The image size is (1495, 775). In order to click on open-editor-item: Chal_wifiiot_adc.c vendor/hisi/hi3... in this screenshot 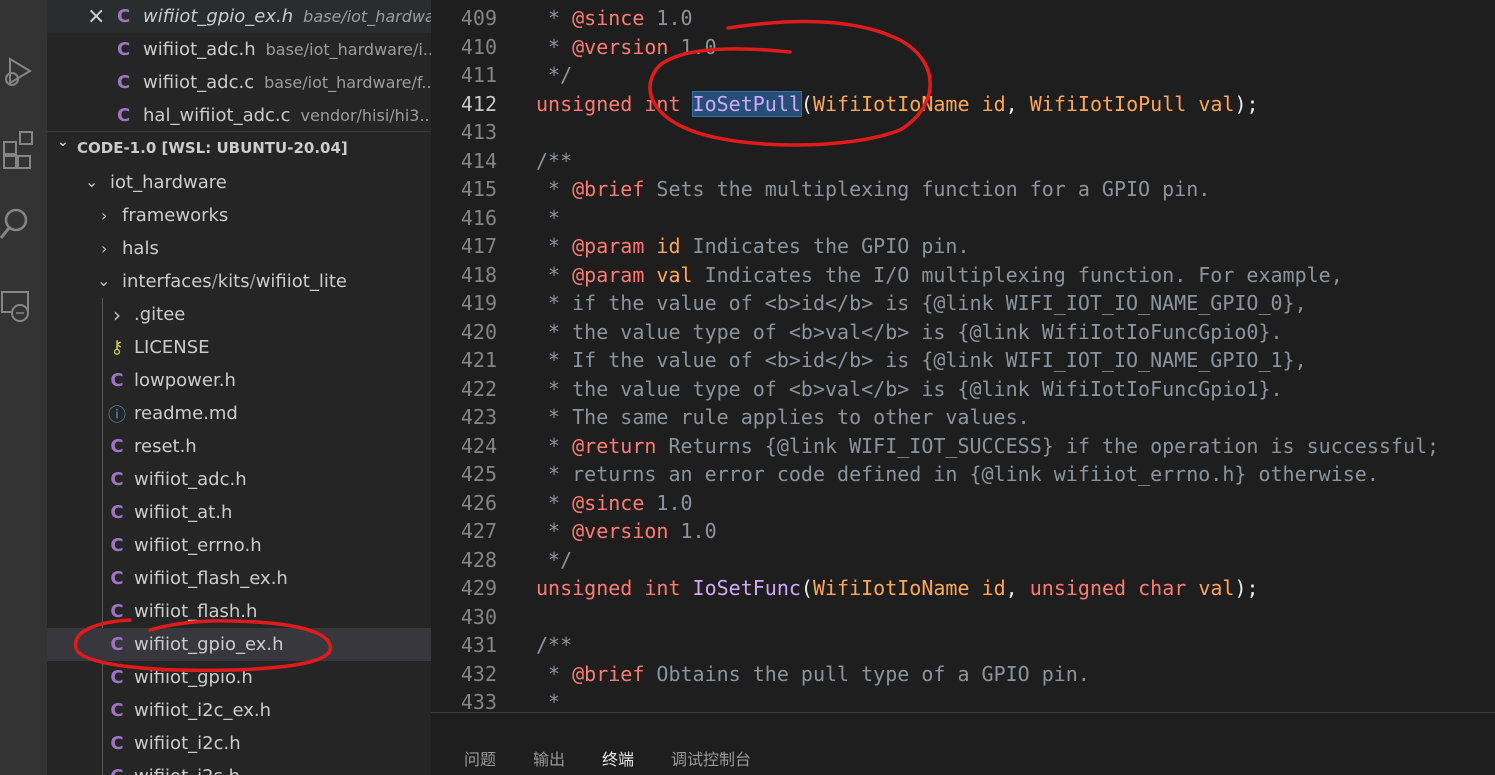, I will do `click(239, 115)`.